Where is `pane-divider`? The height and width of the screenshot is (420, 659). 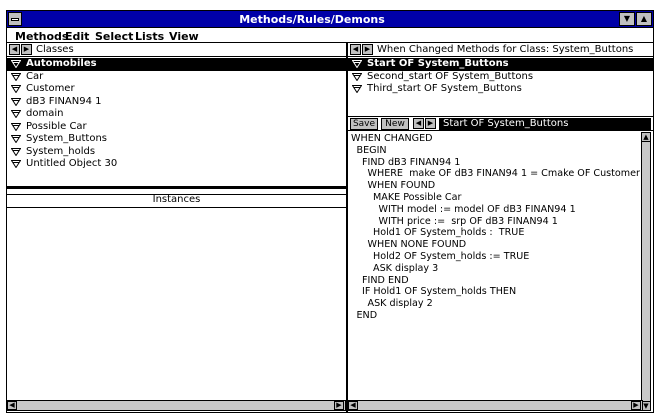 pane-divider is located at coordinates (176, 187).